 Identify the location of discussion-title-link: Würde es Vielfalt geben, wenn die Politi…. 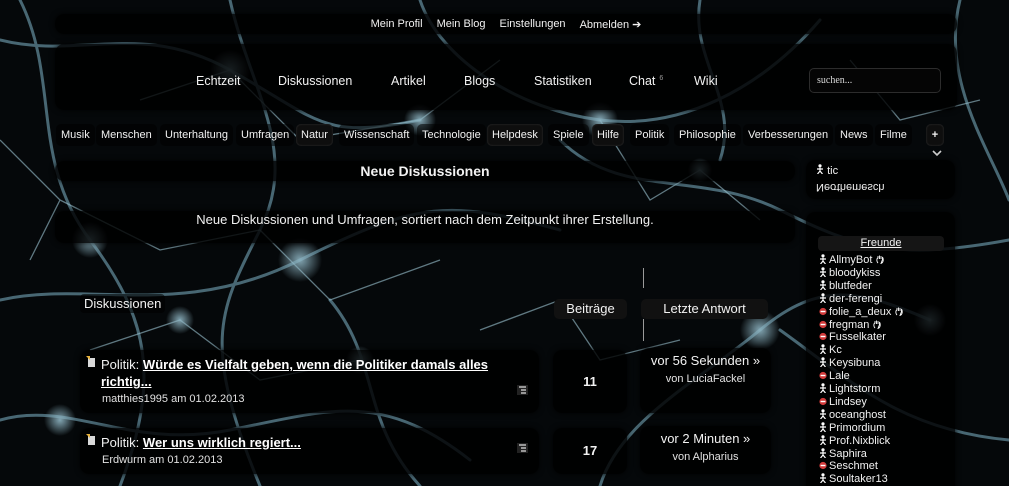
(294, 373).